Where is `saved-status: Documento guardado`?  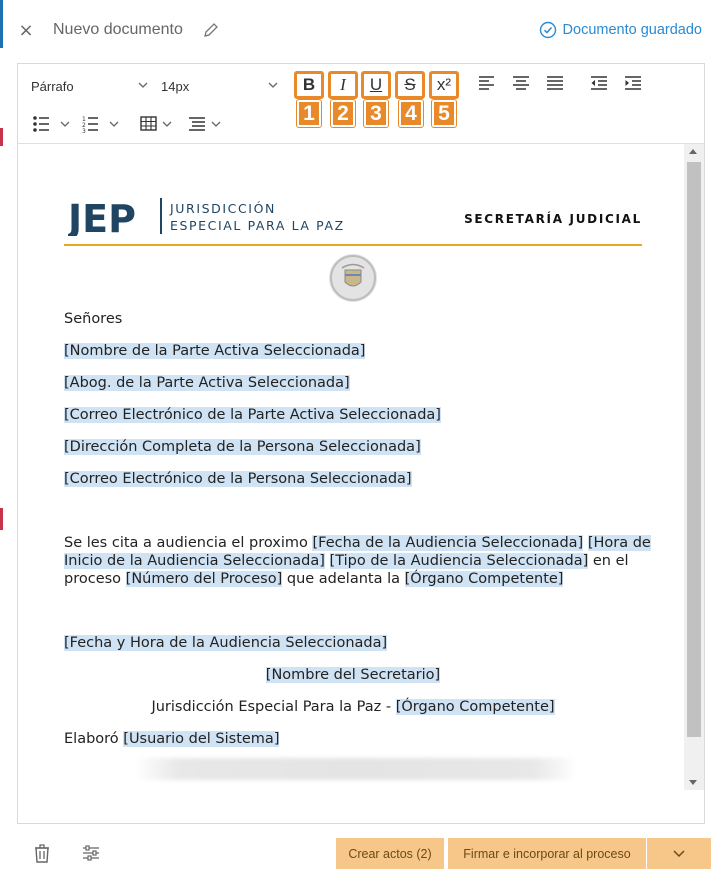
saved-status: Documento guardado is located at coordinates (620, 30).